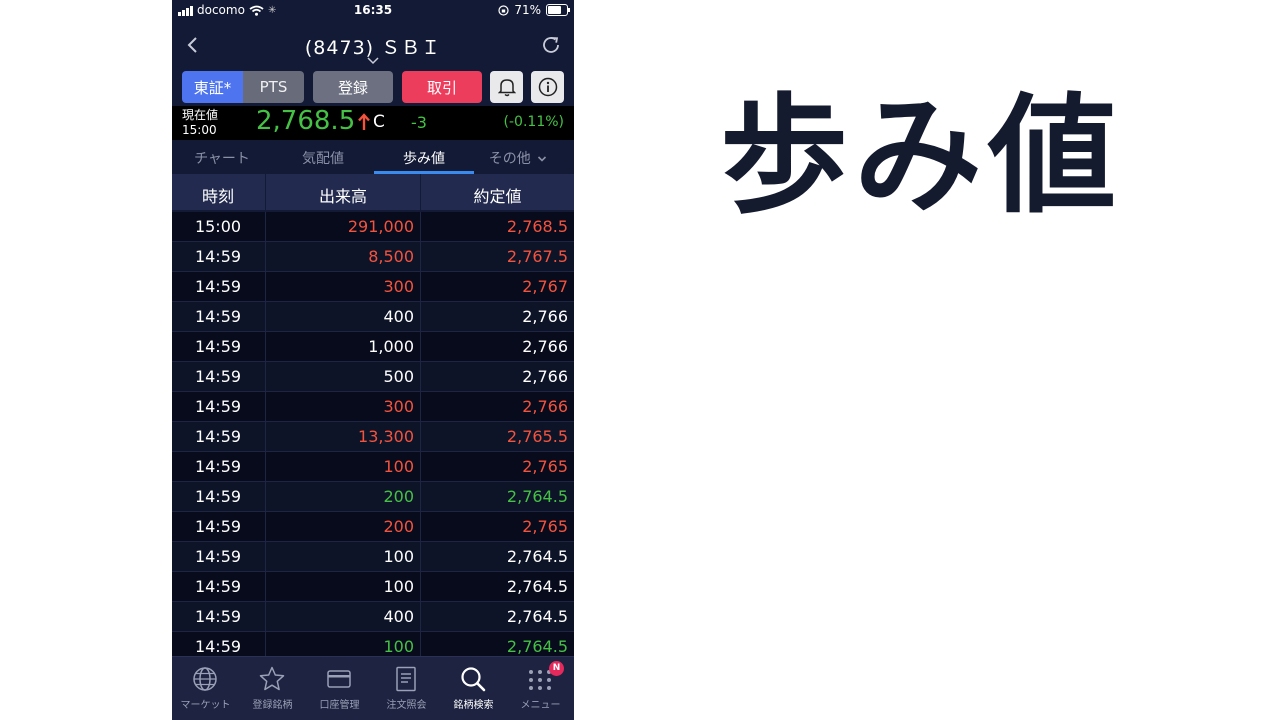 This screenshot has height=720, width=1280. I want to click on current-price-bar: 現在値 15:00 2,768.5 C -3 (-0.11%), so click(373, 123).